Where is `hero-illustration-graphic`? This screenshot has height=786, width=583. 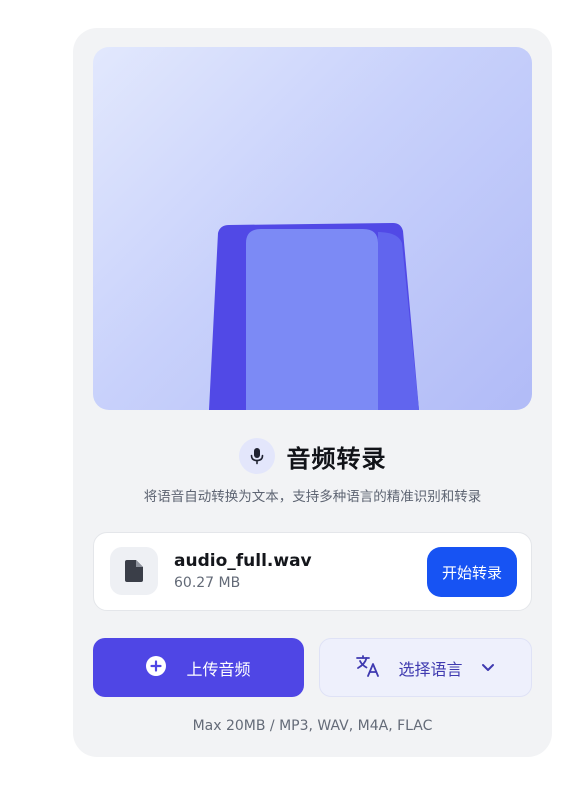 hero-illustration-graphic is located at coordinates (314, 316).